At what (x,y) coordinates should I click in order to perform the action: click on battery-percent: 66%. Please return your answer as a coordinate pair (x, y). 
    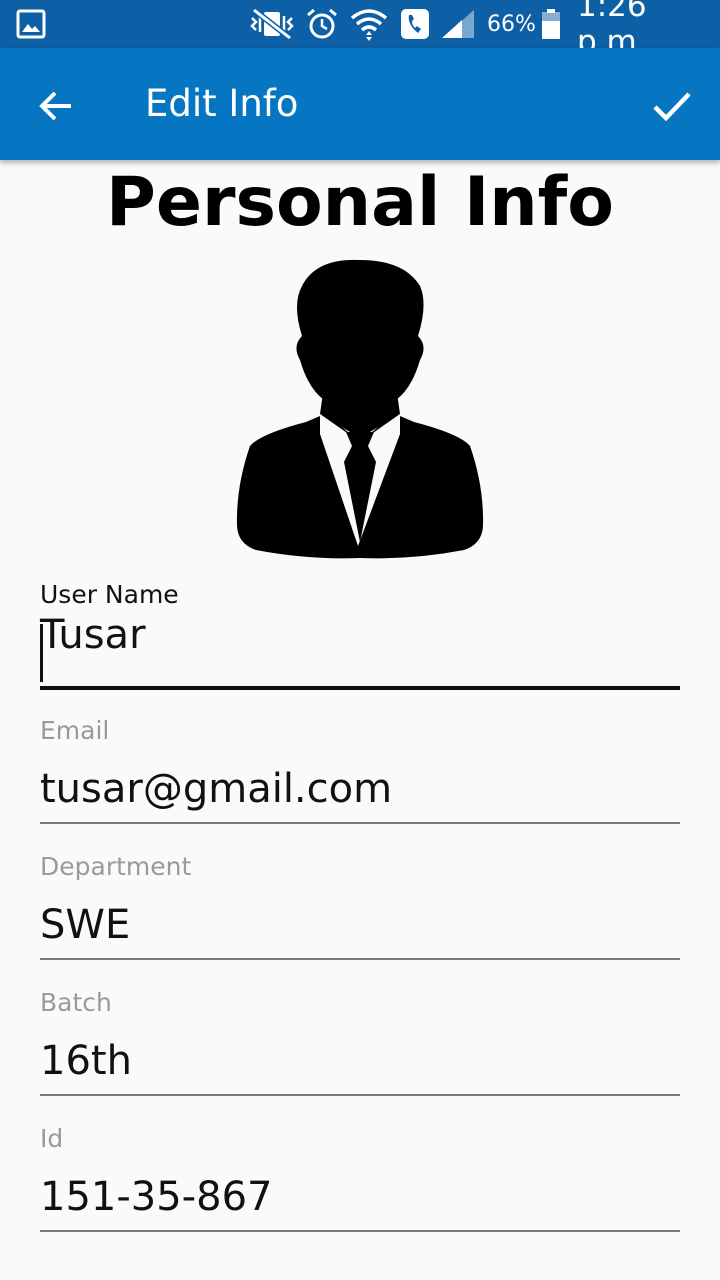
    Looking at the image, I should click on (511, 24).